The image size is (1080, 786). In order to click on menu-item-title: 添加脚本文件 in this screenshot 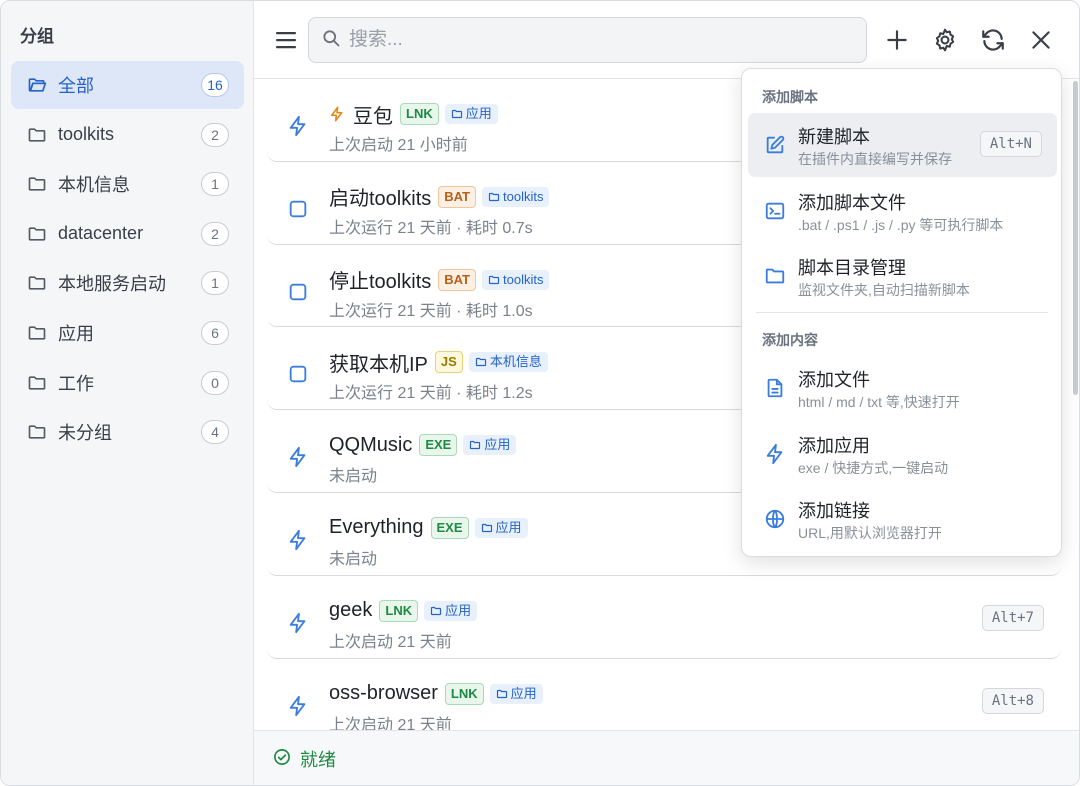, I will do `click(852, 203)`.